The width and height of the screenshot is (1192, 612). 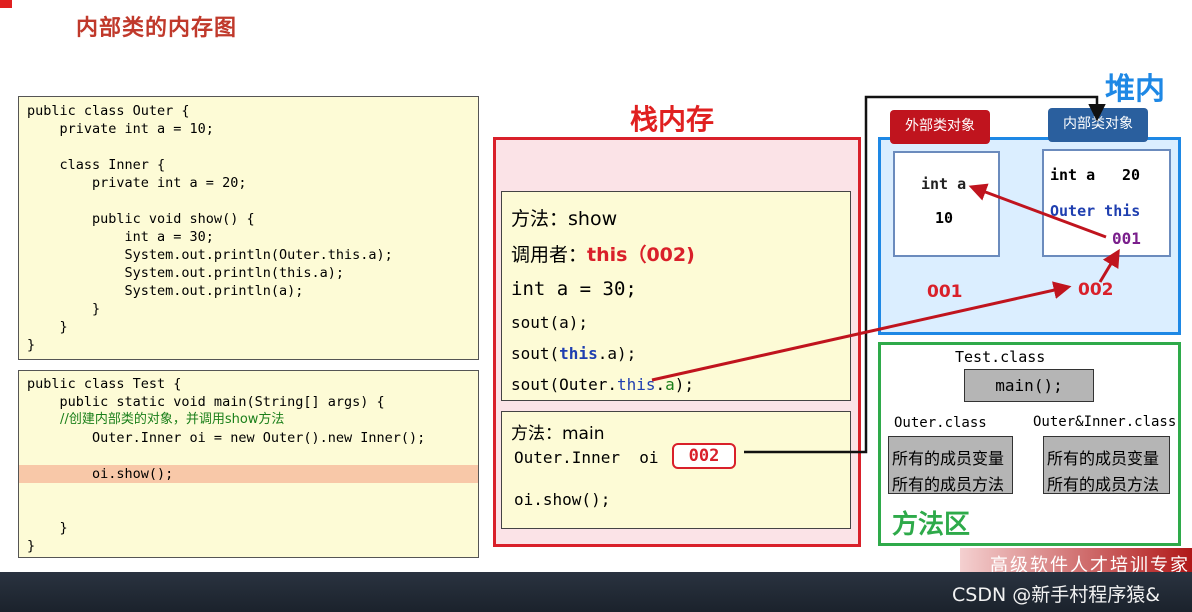 What do you see at coordinates (1037, 211) in the screenshot?
I see `addr-001-arrow` at bounding box center [1037, 211].